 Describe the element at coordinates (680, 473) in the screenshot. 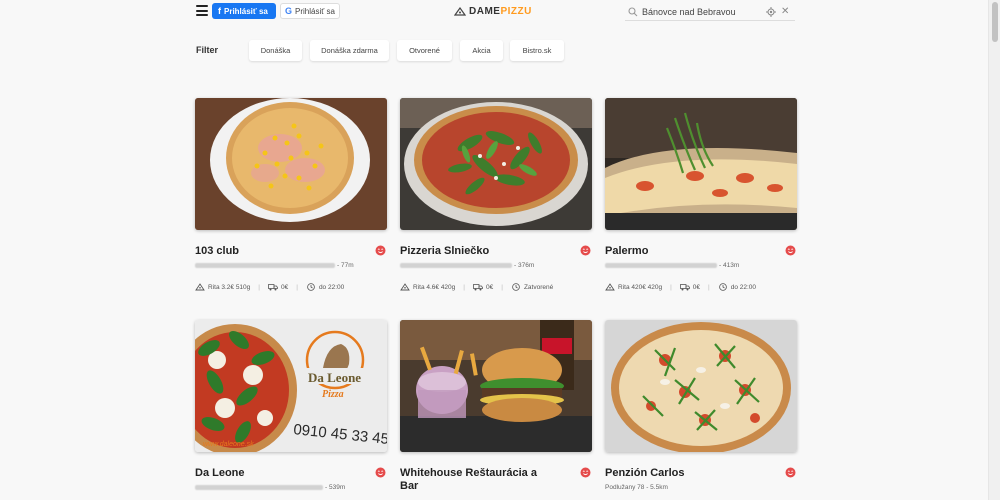

I see `restaurant-name: Penzión Carlos` at that location.